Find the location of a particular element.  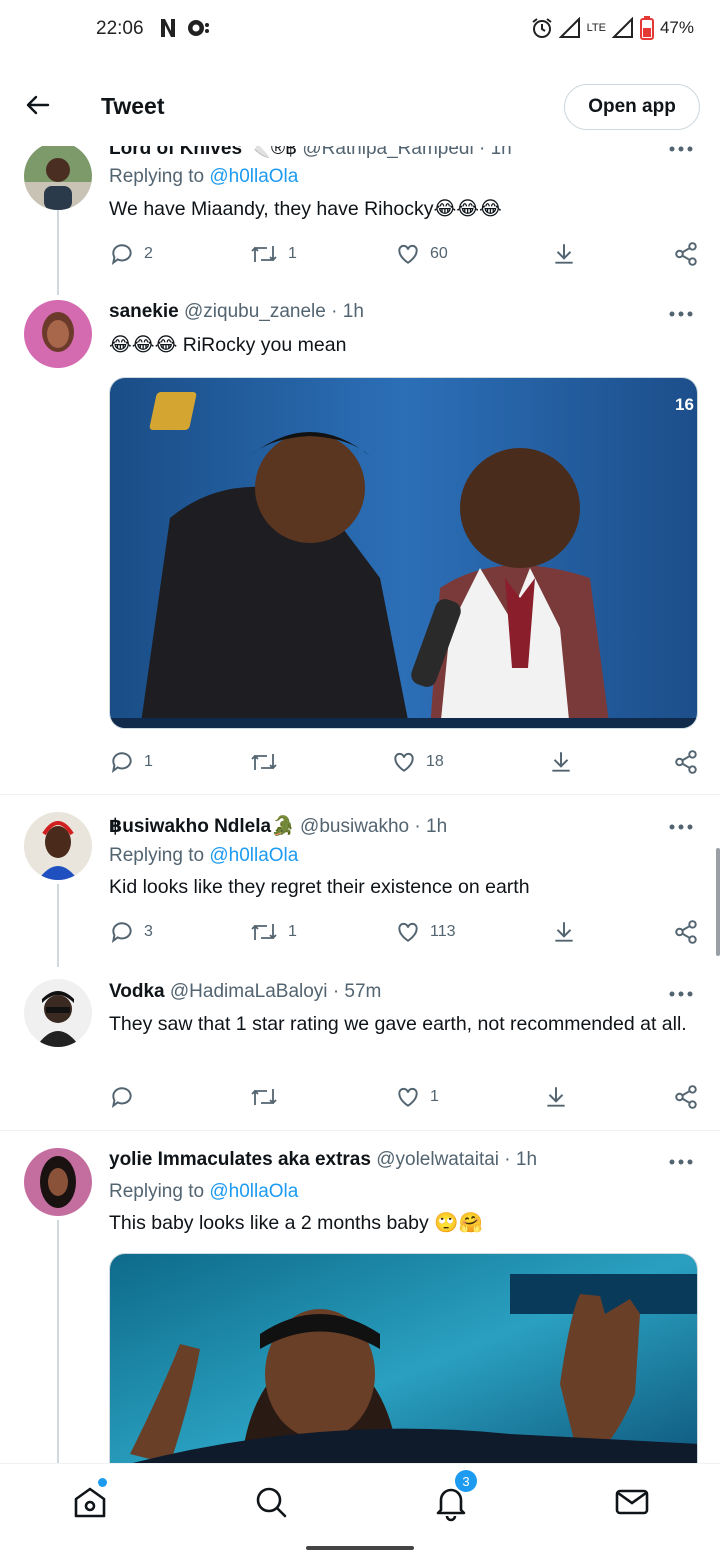

handle: @yolelwataitai is located at coordinates (437, 1159).